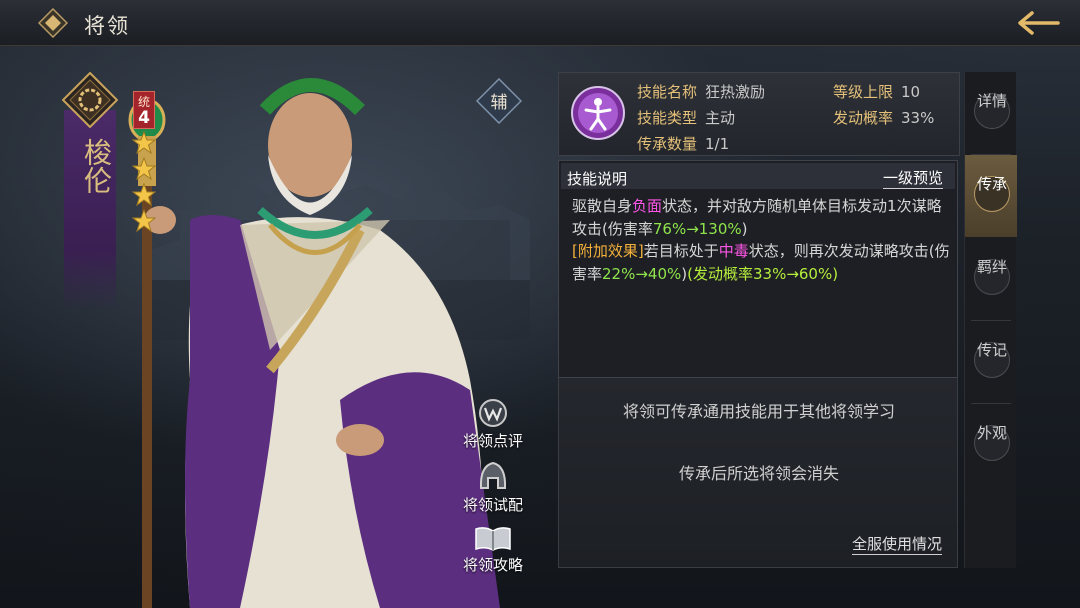  I want to click on back-arrow-icon, so click(1038, 23).